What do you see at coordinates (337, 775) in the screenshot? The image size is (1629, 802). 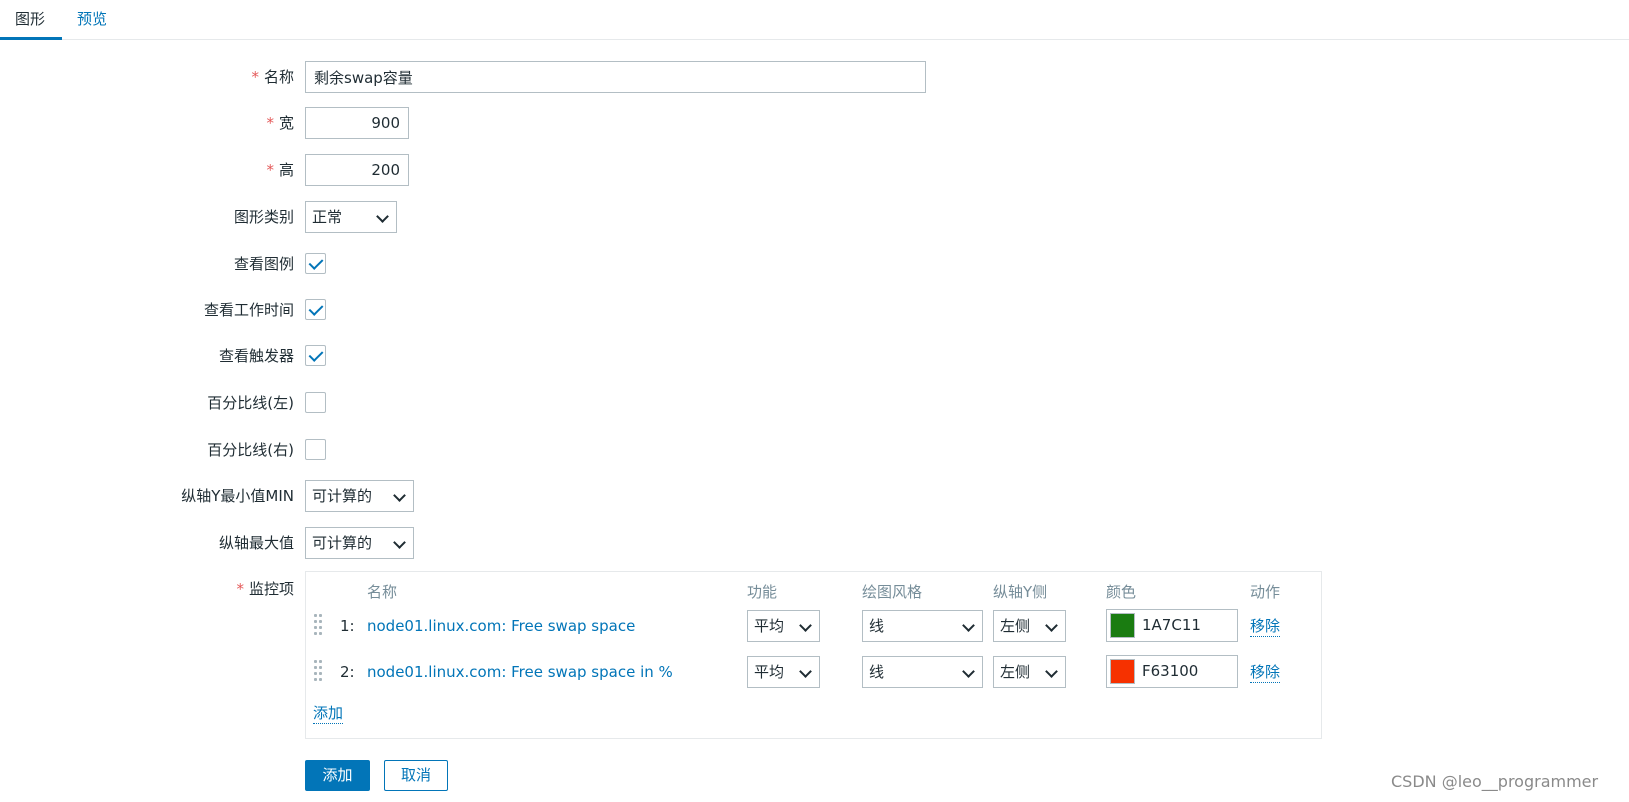 I see `add-button: 添加` at bounding box center [337, 775].